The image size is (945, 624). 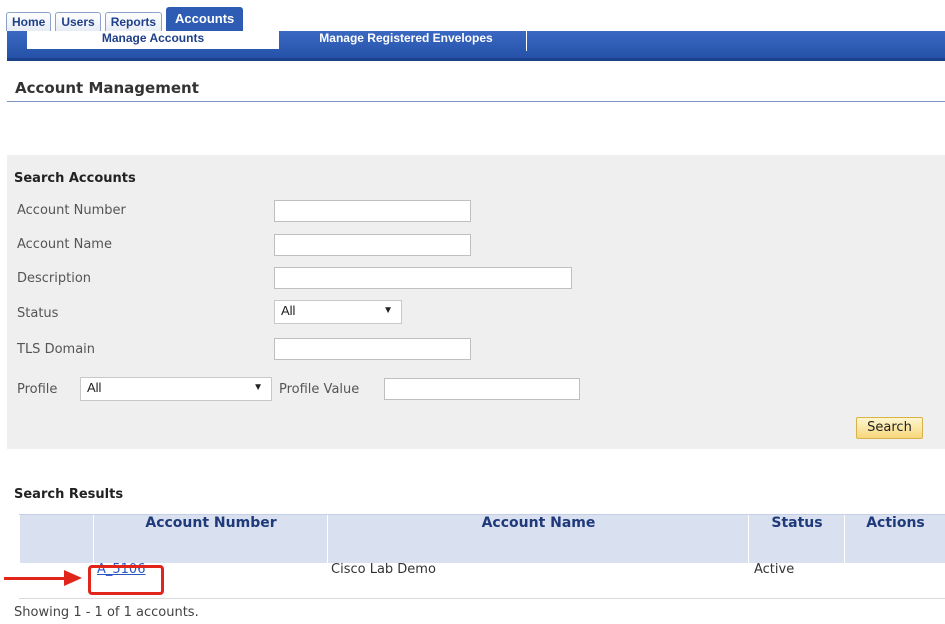 I want to click on account-name-cell: Cisco Lab Demo, so click(x=383, y=569).